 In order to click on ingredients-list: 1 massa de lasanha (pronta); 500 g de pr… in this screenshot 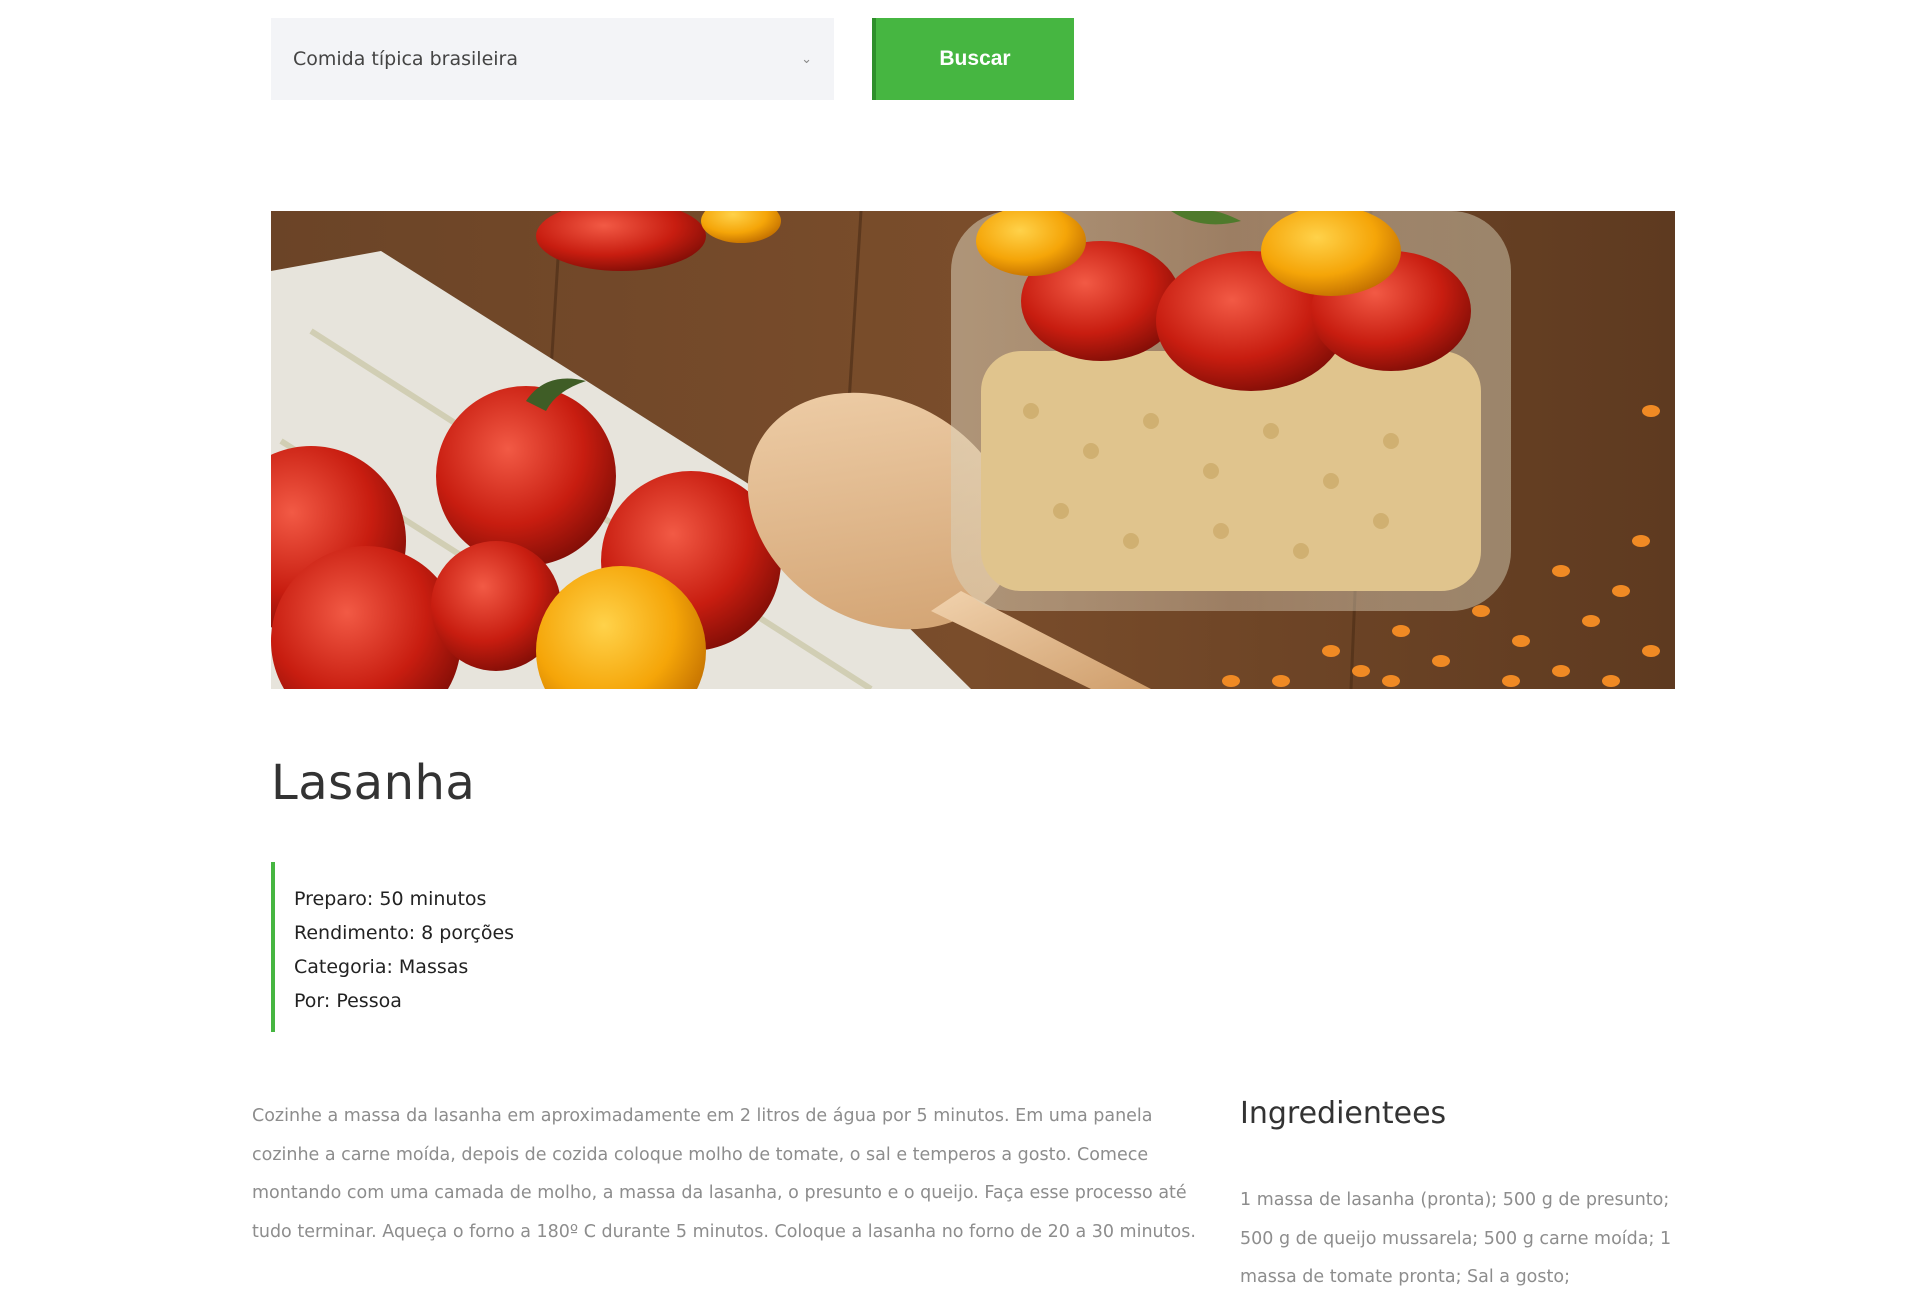, I will do `click(1456, 1238)`.